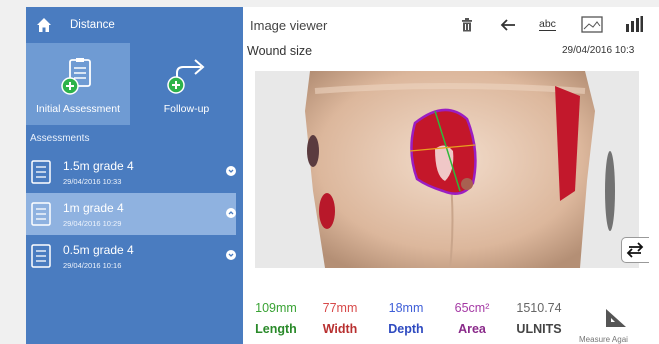 The width and height of the screenshot is (659, 344). What do you see at coordinates (539, 329) in the screenshot?
I see `units-label: ULNITS` at bounding box center [539, 329].